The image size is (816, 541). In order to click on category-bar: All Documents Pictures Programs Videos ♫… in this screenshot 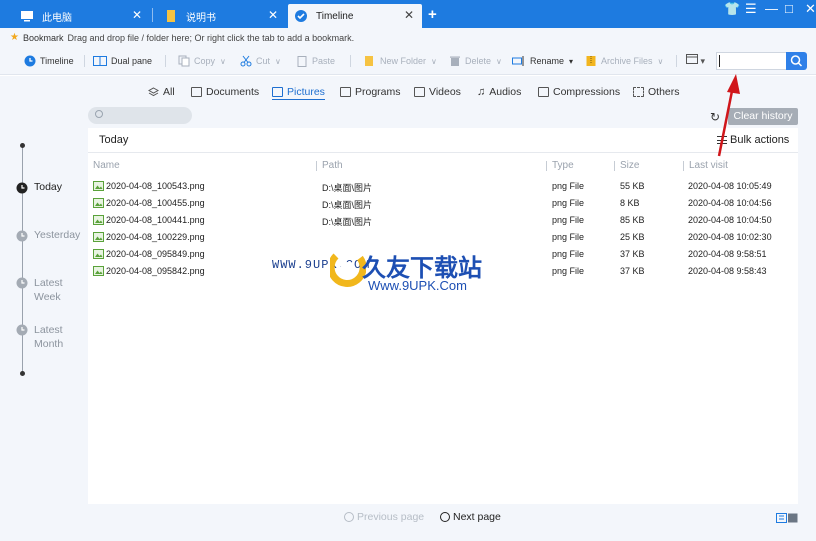, I will do `click(408, 92)`.